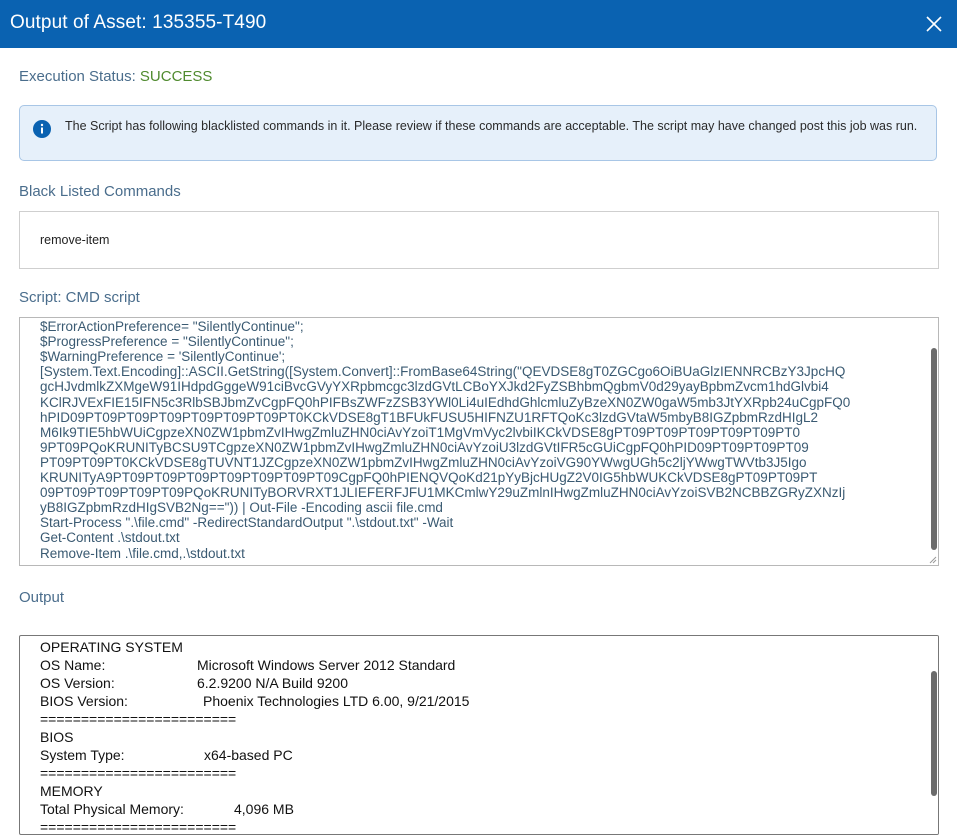 This screenshot has width=957, height=835. I want to click on script-line: $WarningPreference = 'SilentlyContinue';, so click(163, 357).